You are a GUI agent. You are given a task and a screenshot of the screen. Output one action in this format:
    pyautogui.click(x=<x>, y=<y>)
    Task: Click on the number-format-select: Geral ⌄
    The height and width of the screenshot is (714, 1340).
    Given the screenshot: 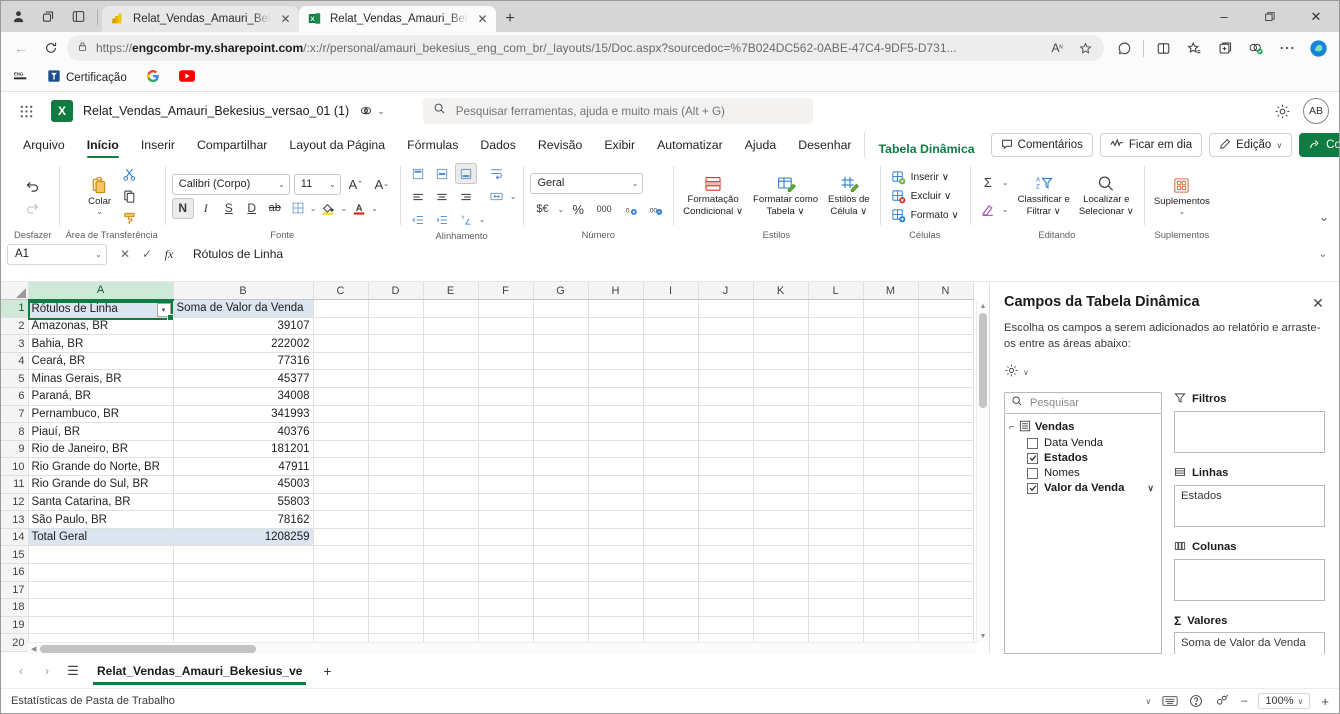 What is the action you would take?
    pyautogui.click(x=587, y=183)
    